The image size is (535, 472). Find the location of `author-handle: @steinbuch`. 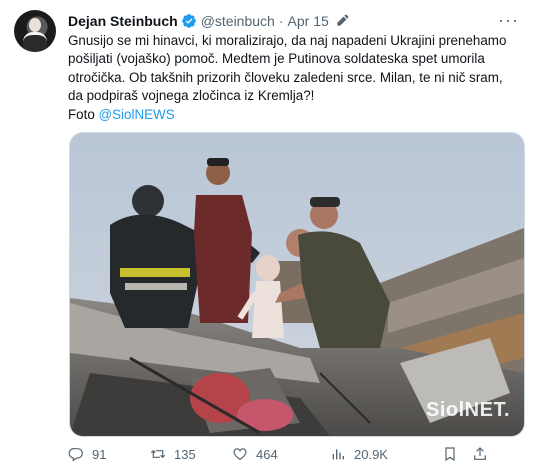

author-handle: @steinbuch is located at coordinates (238, 21).